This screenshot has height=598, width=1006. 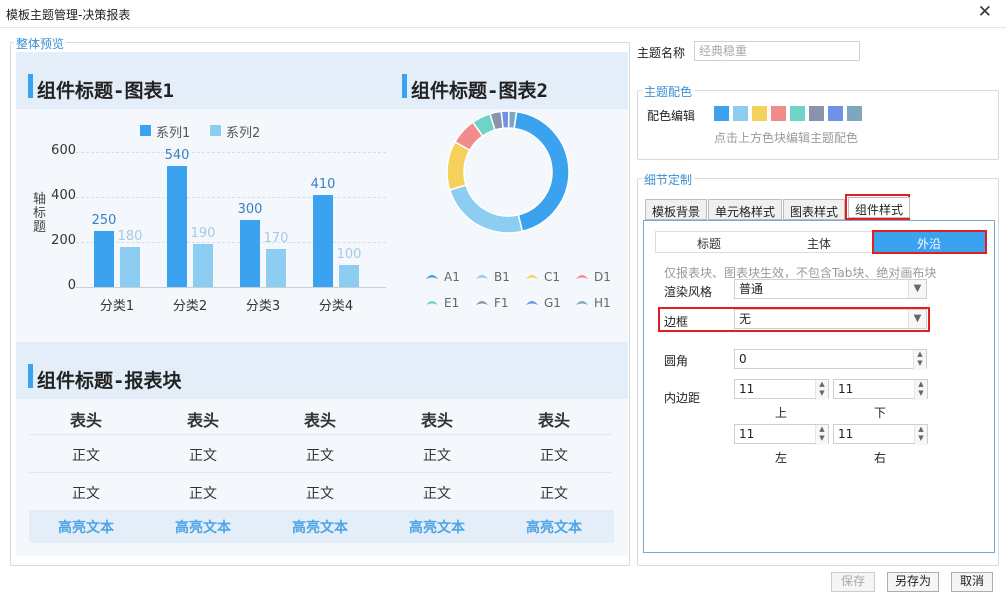 I want to click on save-as-button: 另存为, so click(x=913, y=582).